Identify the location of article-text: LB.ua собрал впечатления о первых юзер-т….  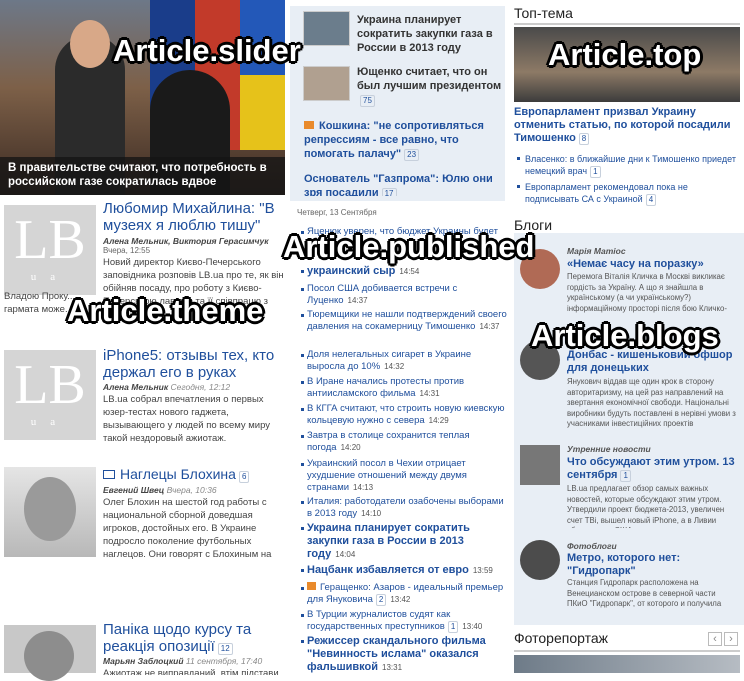
(187, 419).